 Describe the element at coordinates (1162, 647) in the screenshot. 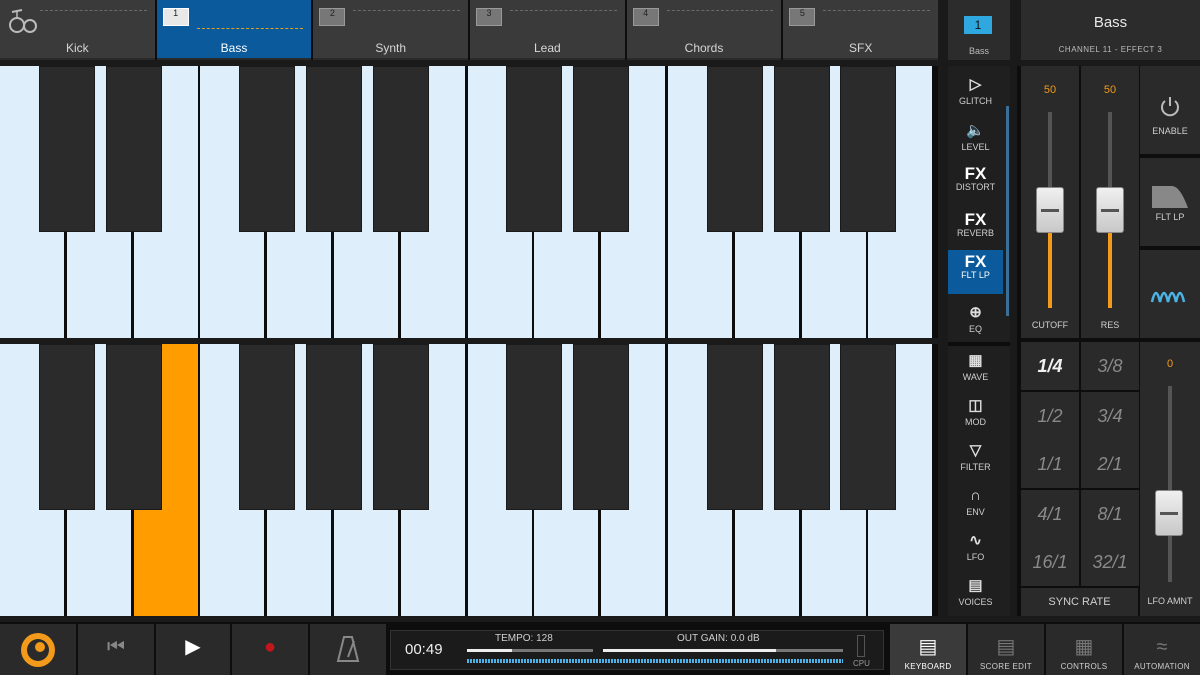

I see `automation-icon: ≈` at that location.